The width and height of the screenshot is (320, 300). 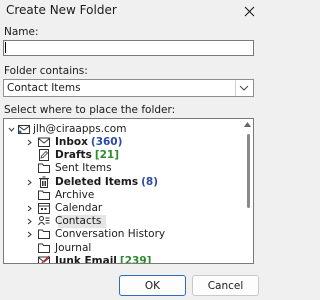 What do you see at coordinates (44, 155) in the screenshot?
I see `drafts-icon` at bounding box center [44, 155].